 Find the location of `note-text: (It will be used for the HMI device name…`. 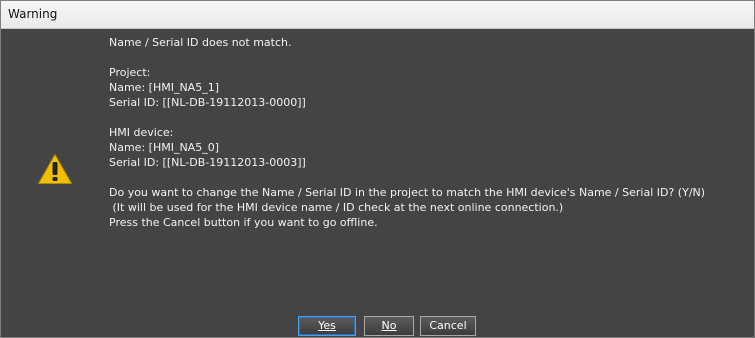

note-text: (It will be used for the HMI device name… is located at coordinates (336, 207).